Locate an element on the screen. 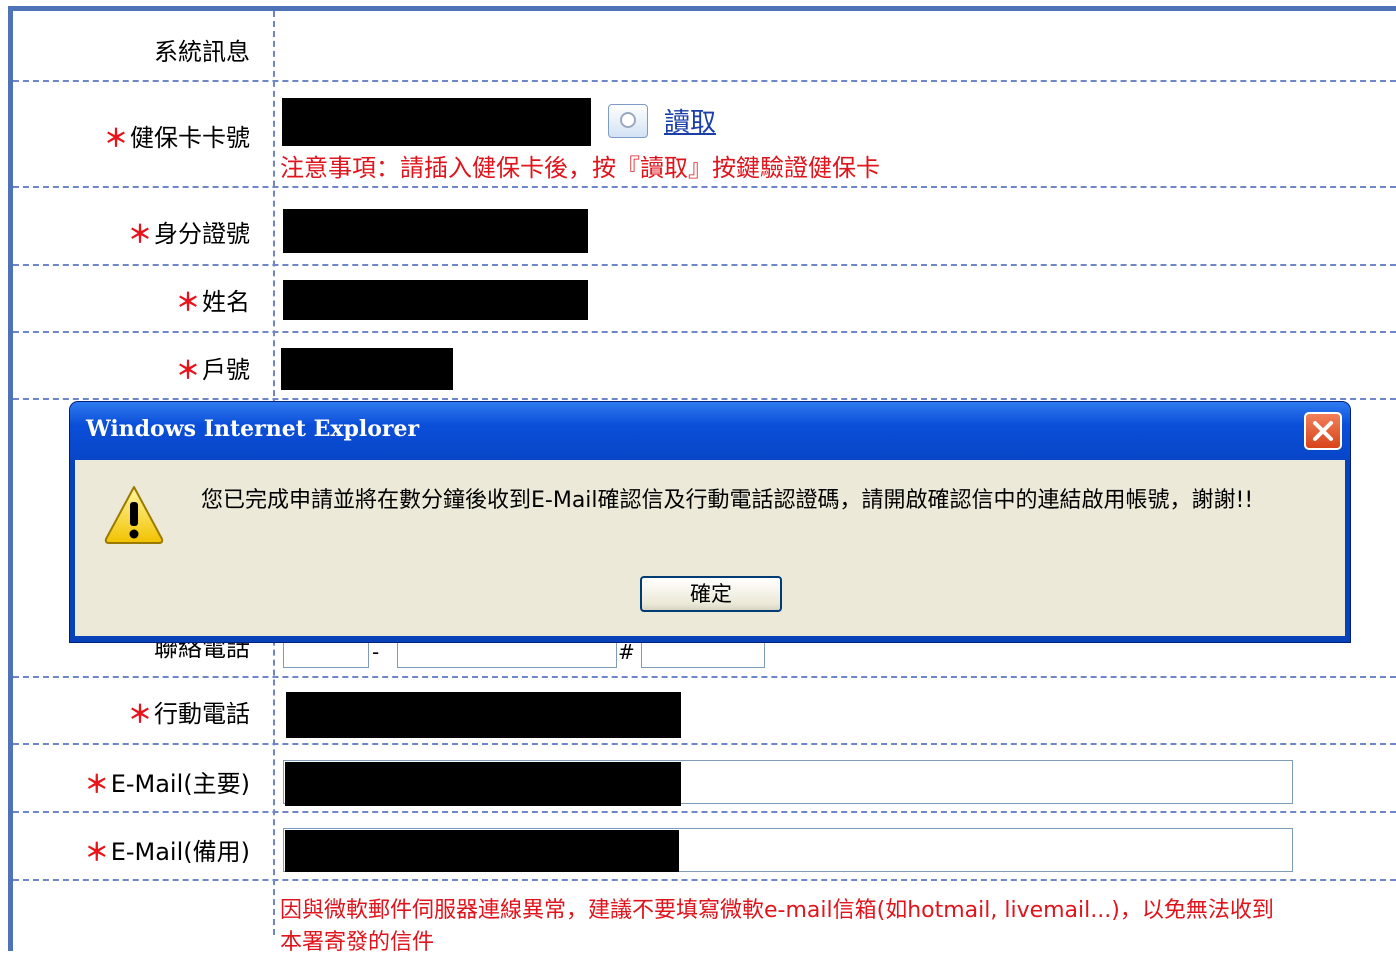 The height and width of the screenshot is (959, 1396). dialog-close-button is located at coordinates (1323, 431).